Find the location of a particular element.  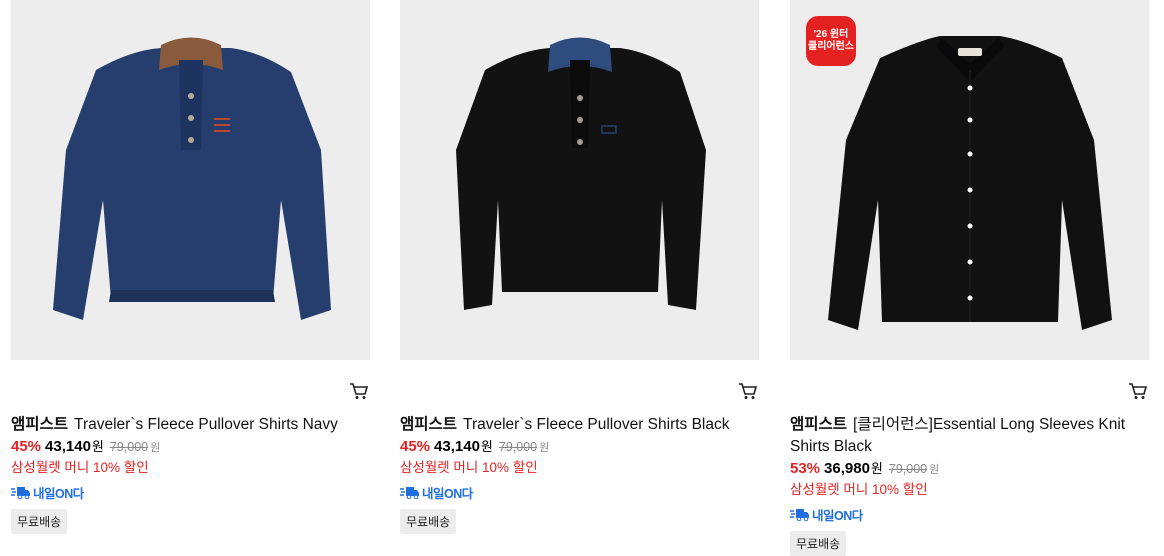

product-name: Traveler`s Fleece Pullover Shirts Black is located at coordinates (596, 424).